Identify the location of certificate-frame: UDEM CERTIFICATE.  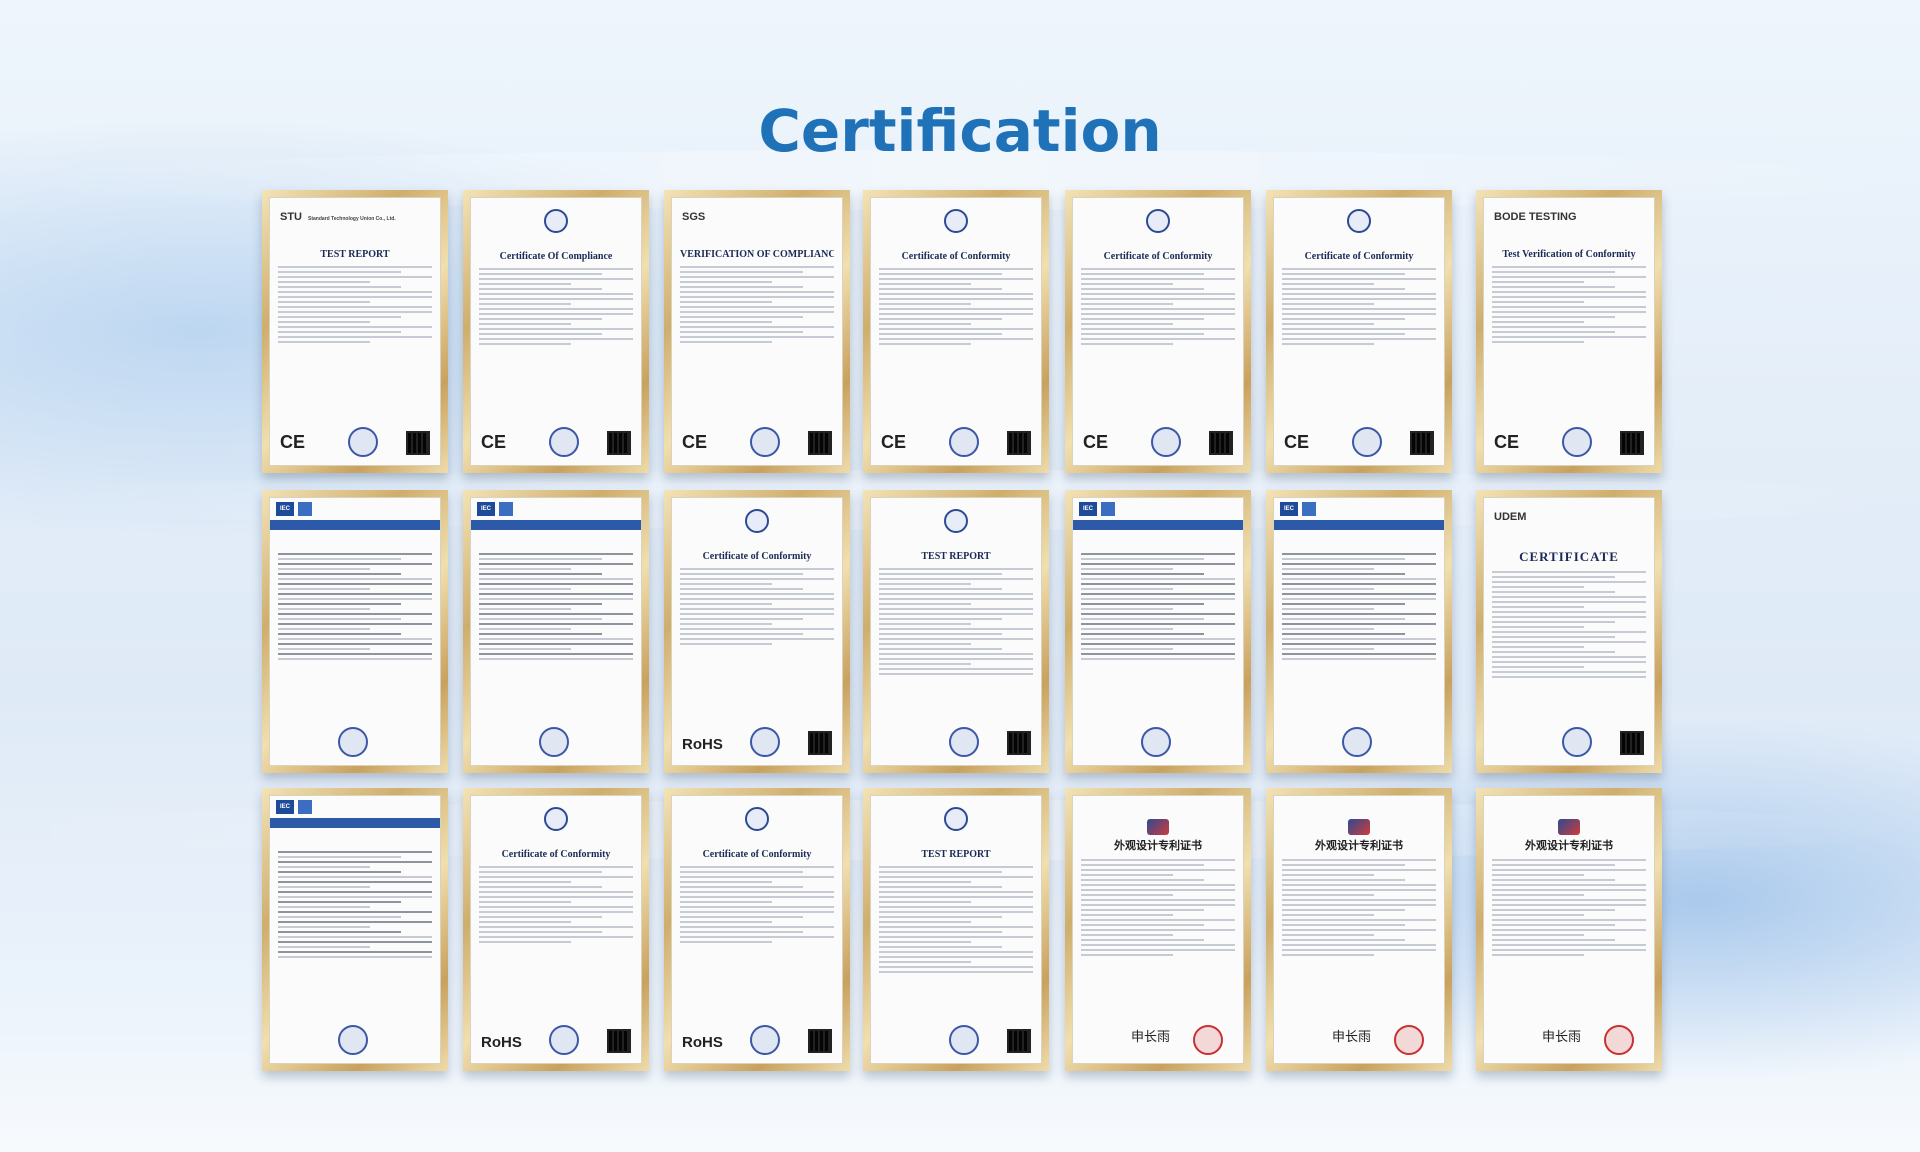
(1569, 631).